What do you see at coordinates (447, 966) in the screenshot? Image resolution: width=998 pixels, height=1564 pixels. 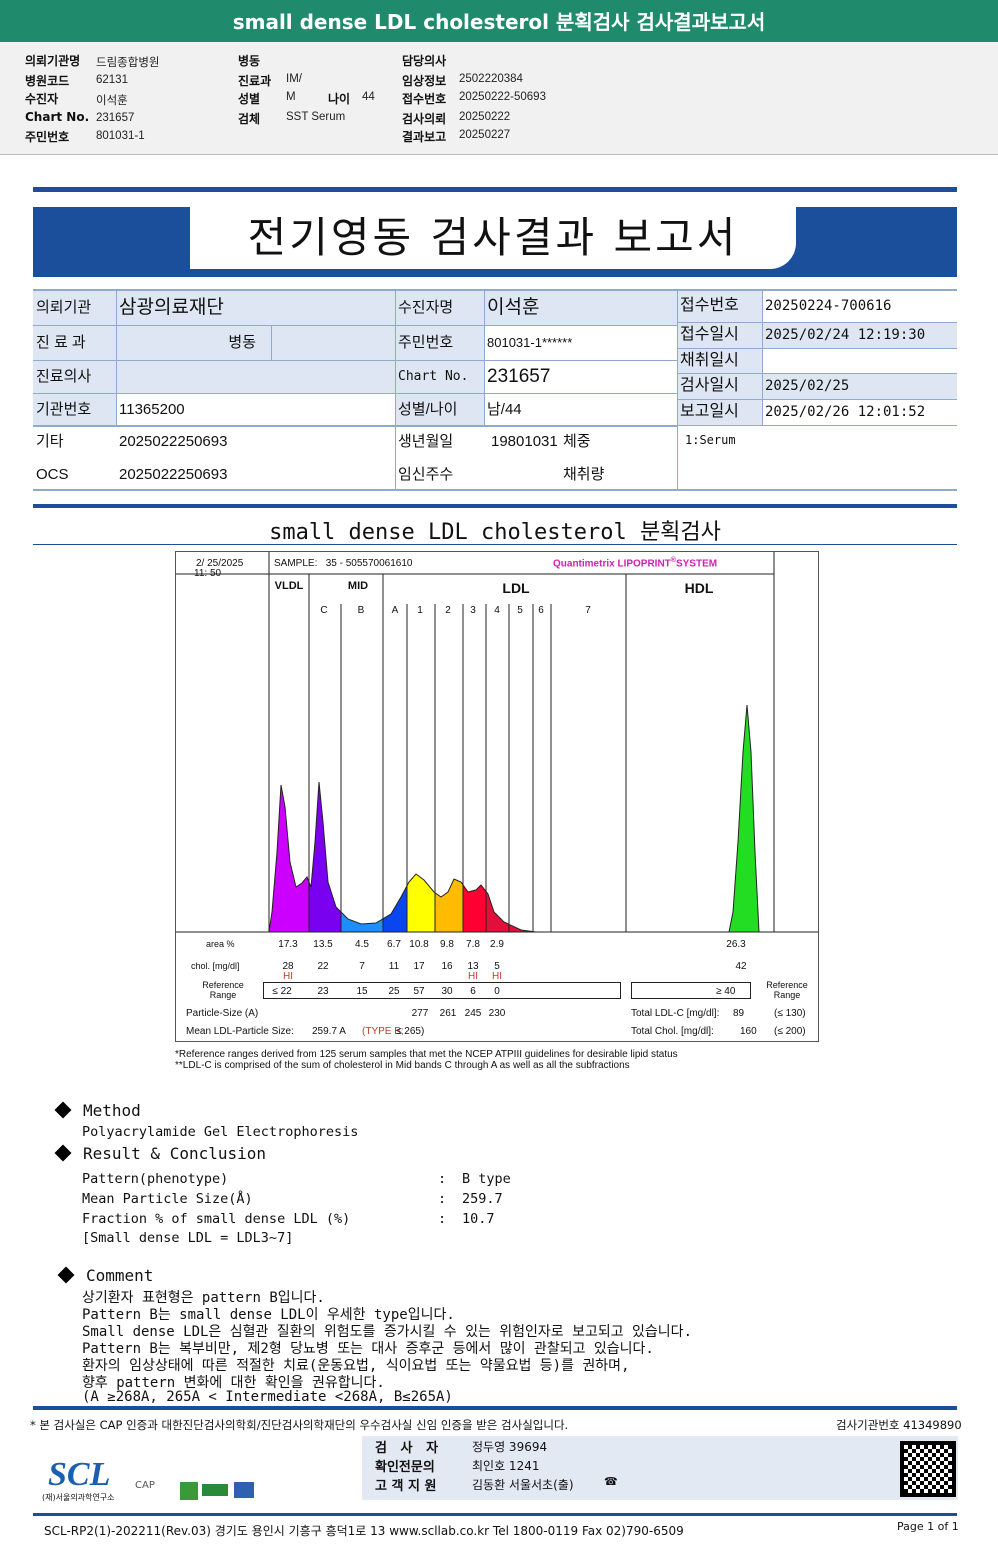 I see `chol-value: 16` at bounding box center [447, 966].